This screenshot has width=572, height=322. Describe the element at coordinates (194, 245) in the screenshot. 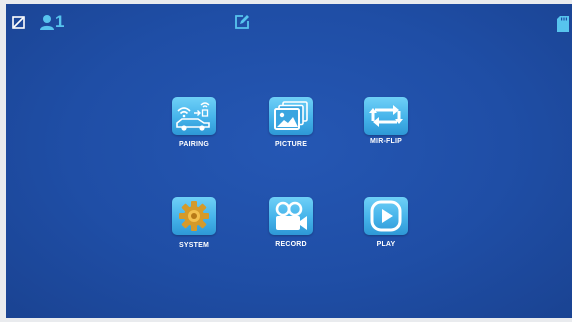

I see `system-label: SYSTEM` at that location.